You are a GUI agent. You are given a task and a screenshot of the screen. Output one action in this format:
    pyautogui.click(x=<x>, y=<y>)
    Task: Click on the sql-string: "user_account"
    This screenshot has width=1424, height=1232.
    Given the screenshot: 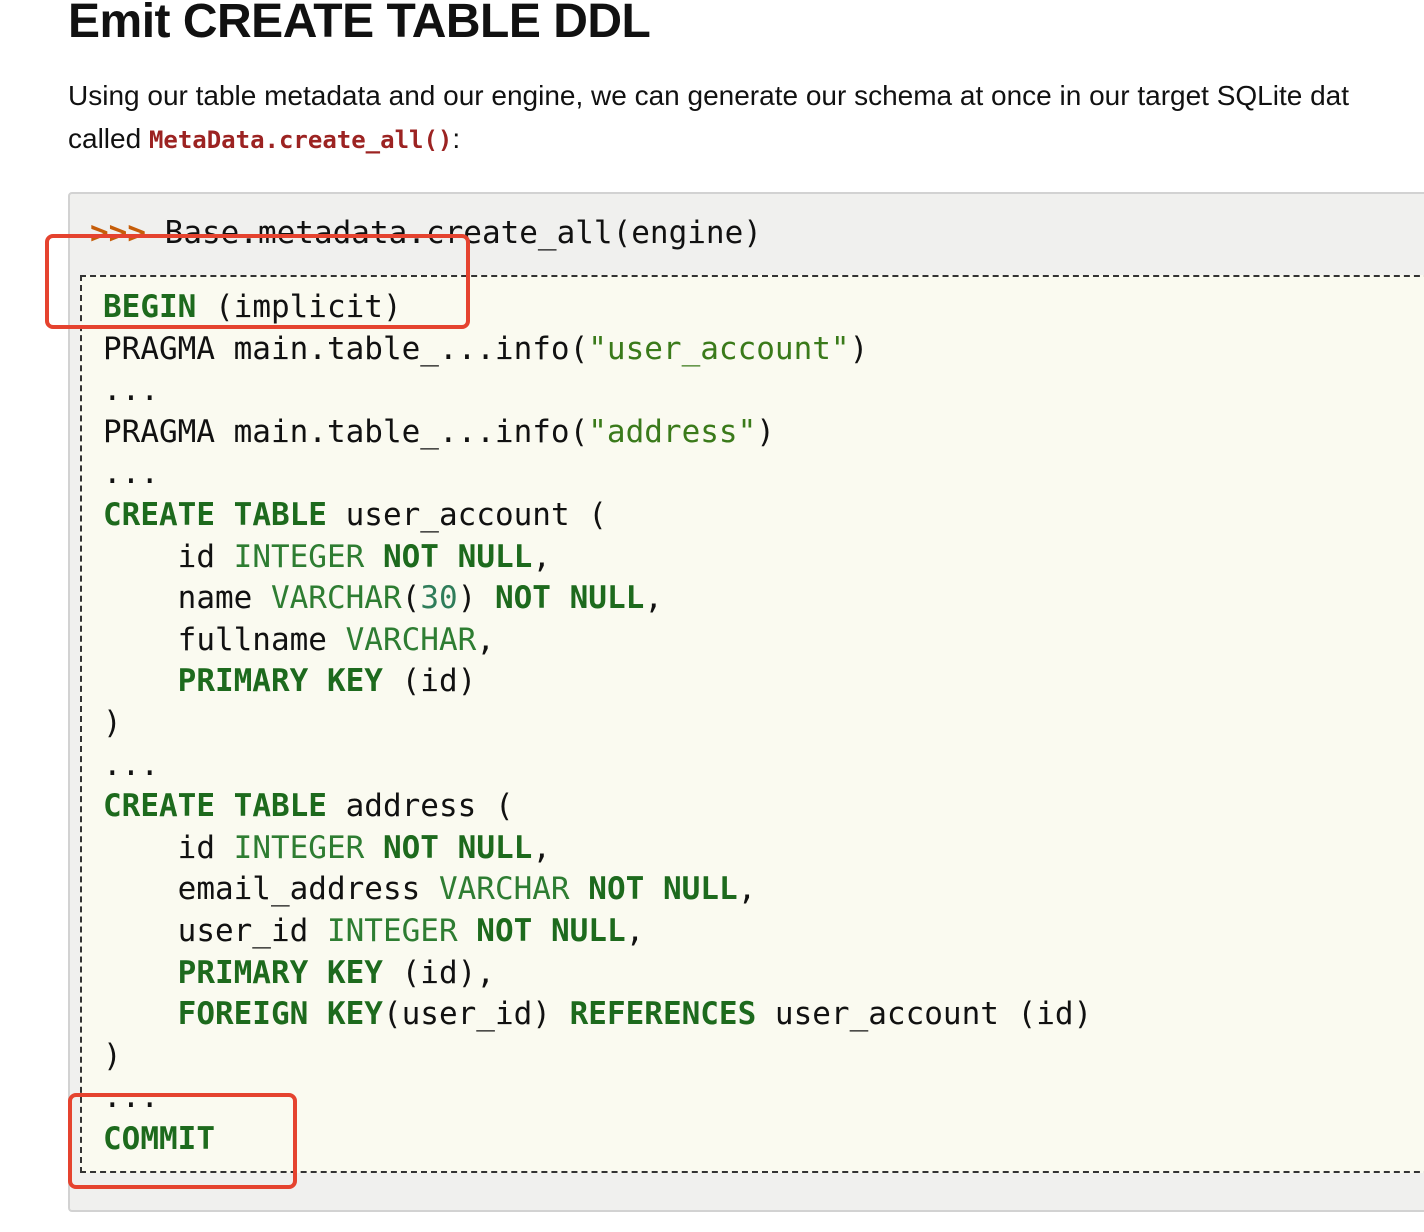 What is the action you would take?
    pyautogui.click(x=719, y=348)
    